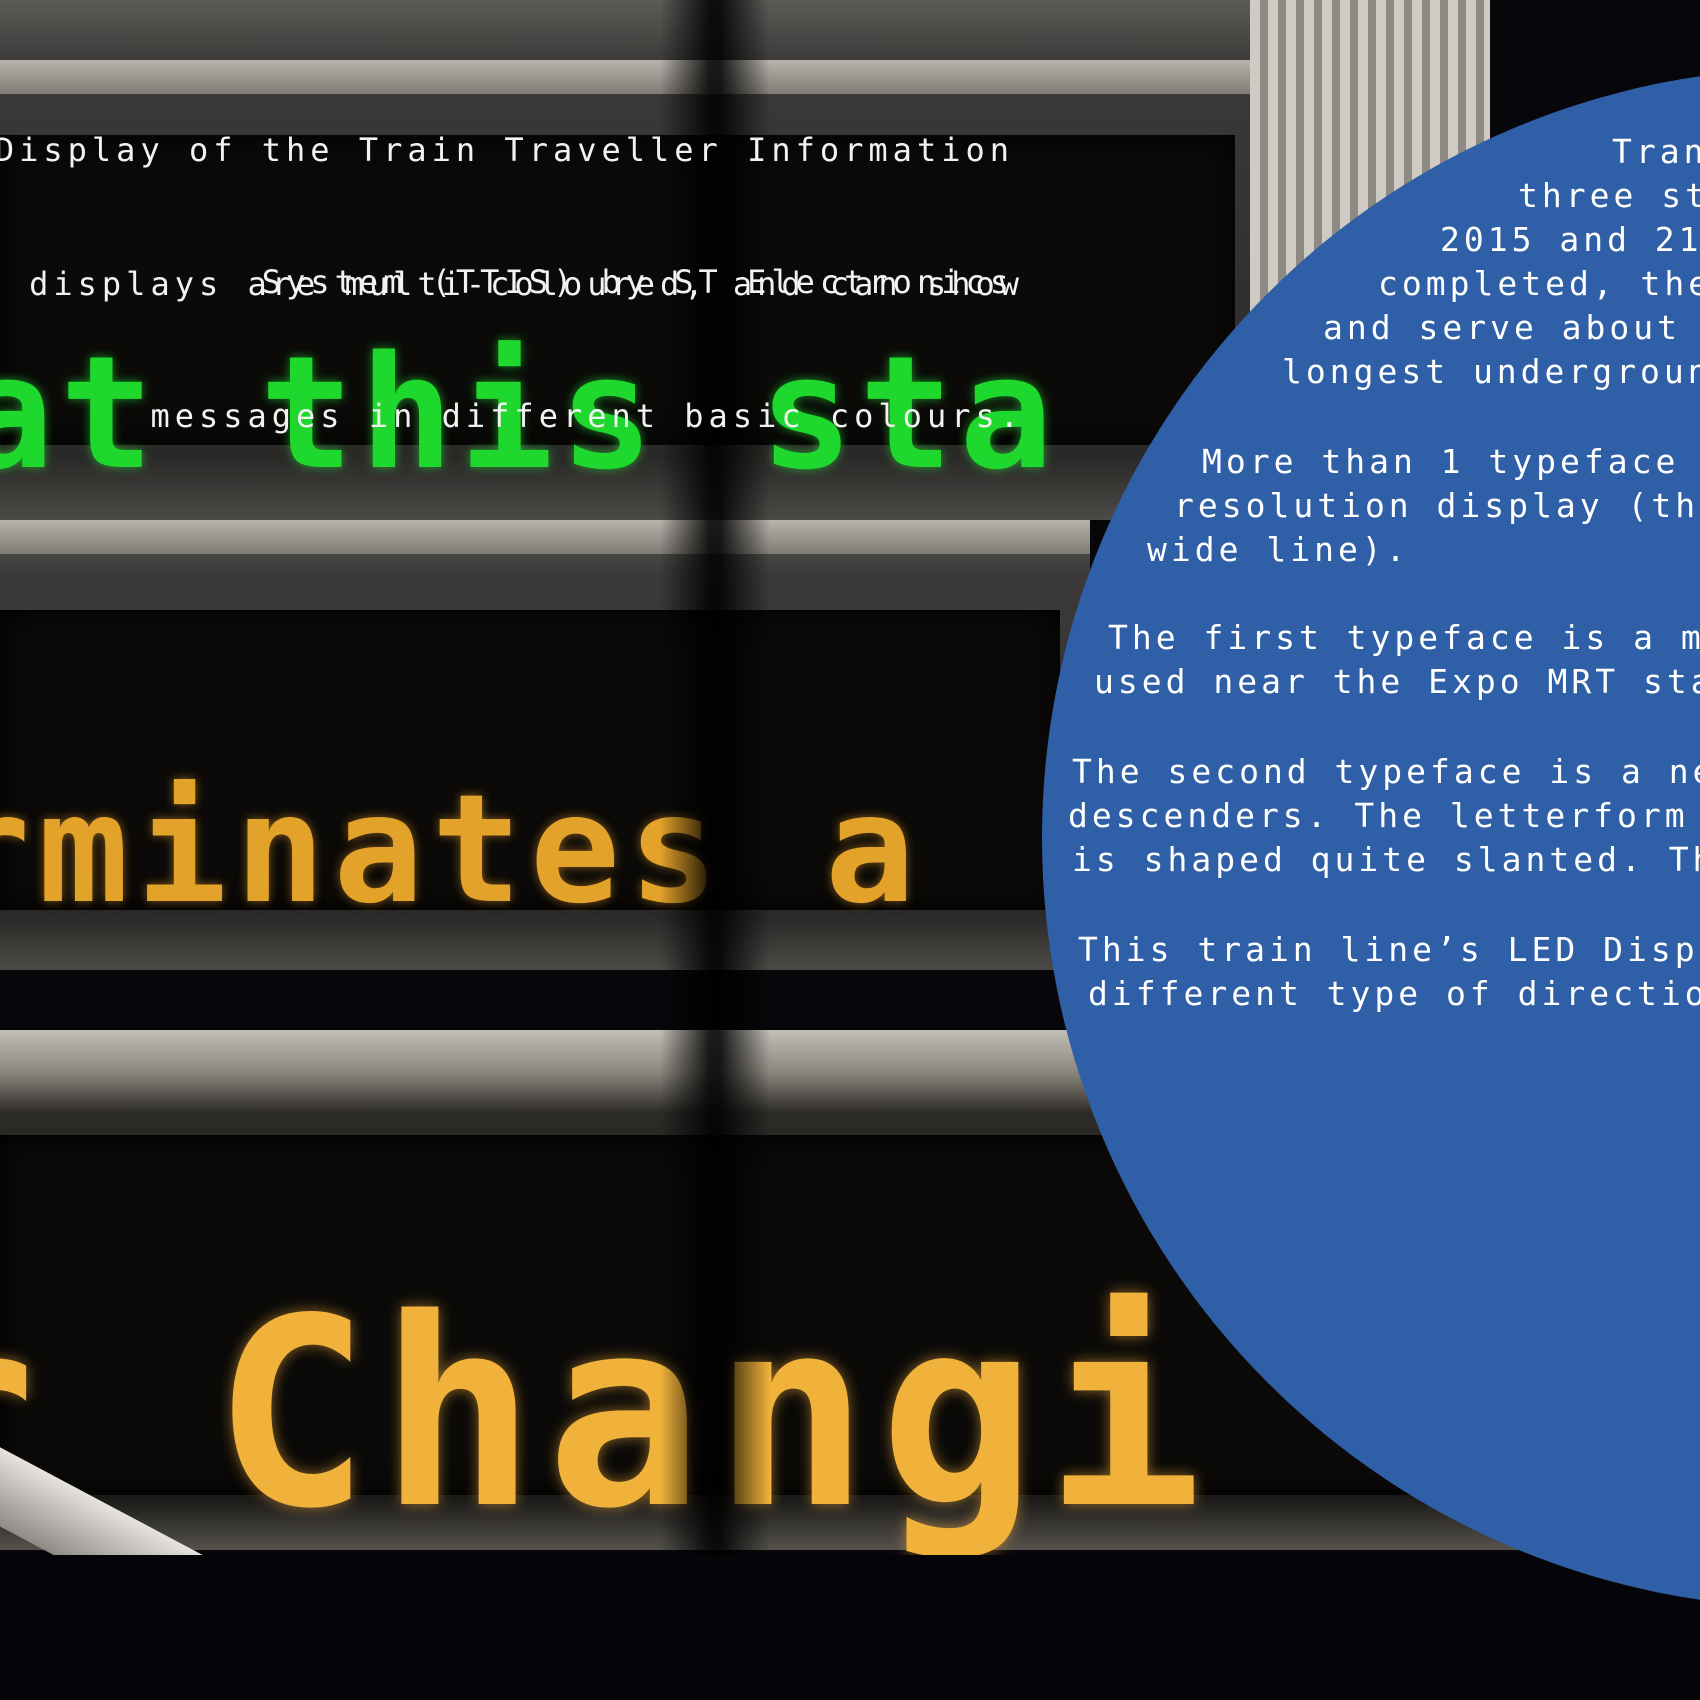 This screenshot has height=1700, width=1700. Describe the element at coordinates (1502, 327) in the screenshot. I see `circle-text-line: and serve about ha` at that location.